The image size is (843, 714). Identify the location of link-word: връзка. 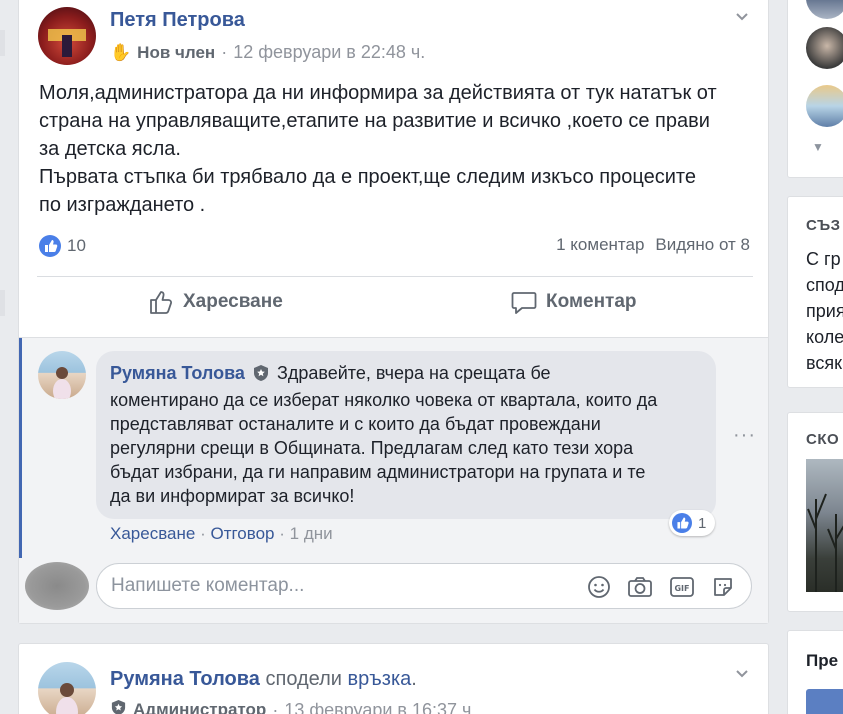
(380, 679).